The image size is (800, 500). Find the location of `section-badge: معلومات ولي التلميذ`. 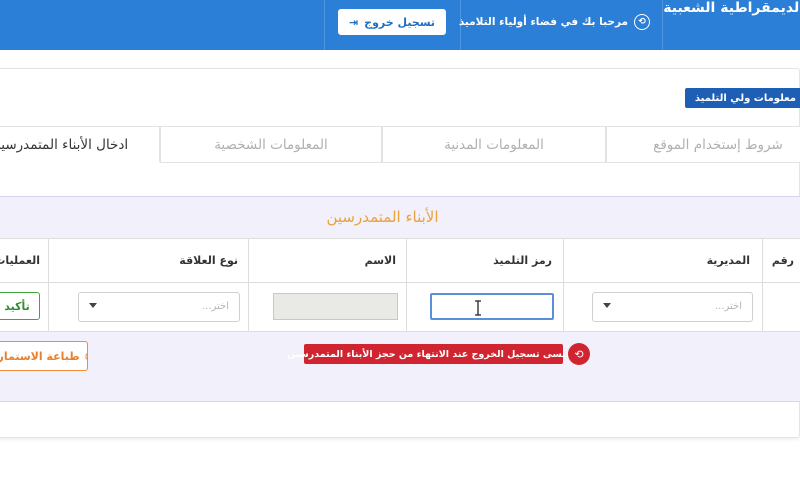

section-badge: معلومات ولي التلميذ is located at coordinates (742, 98).